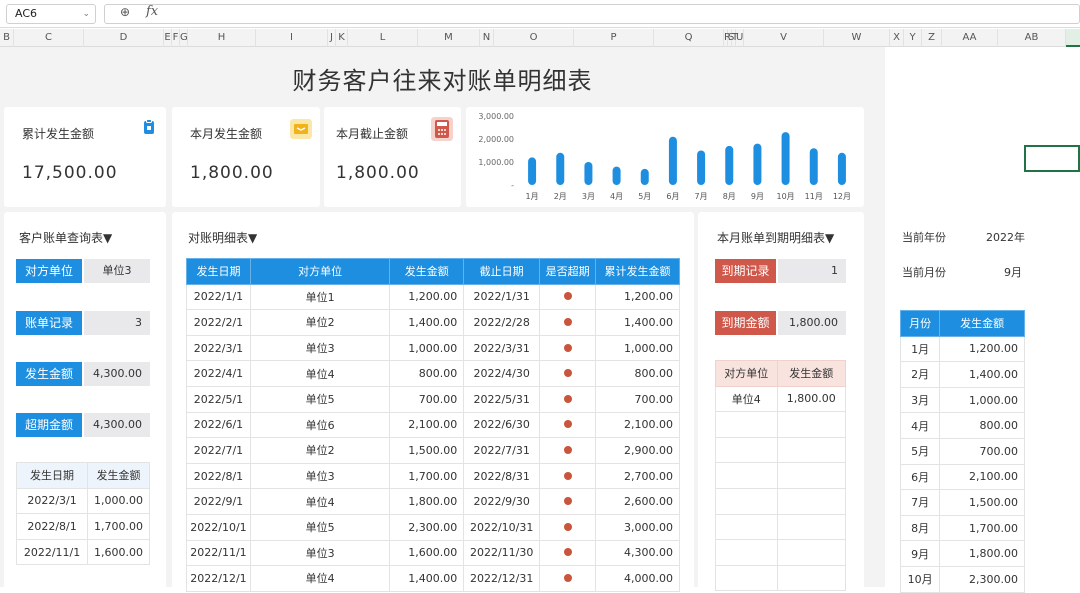 The image size is (1080, 593). What do you see at coordinates (301, 129) in the screenshot?
I see `ticket-icon` at bounding box center [301, 129].